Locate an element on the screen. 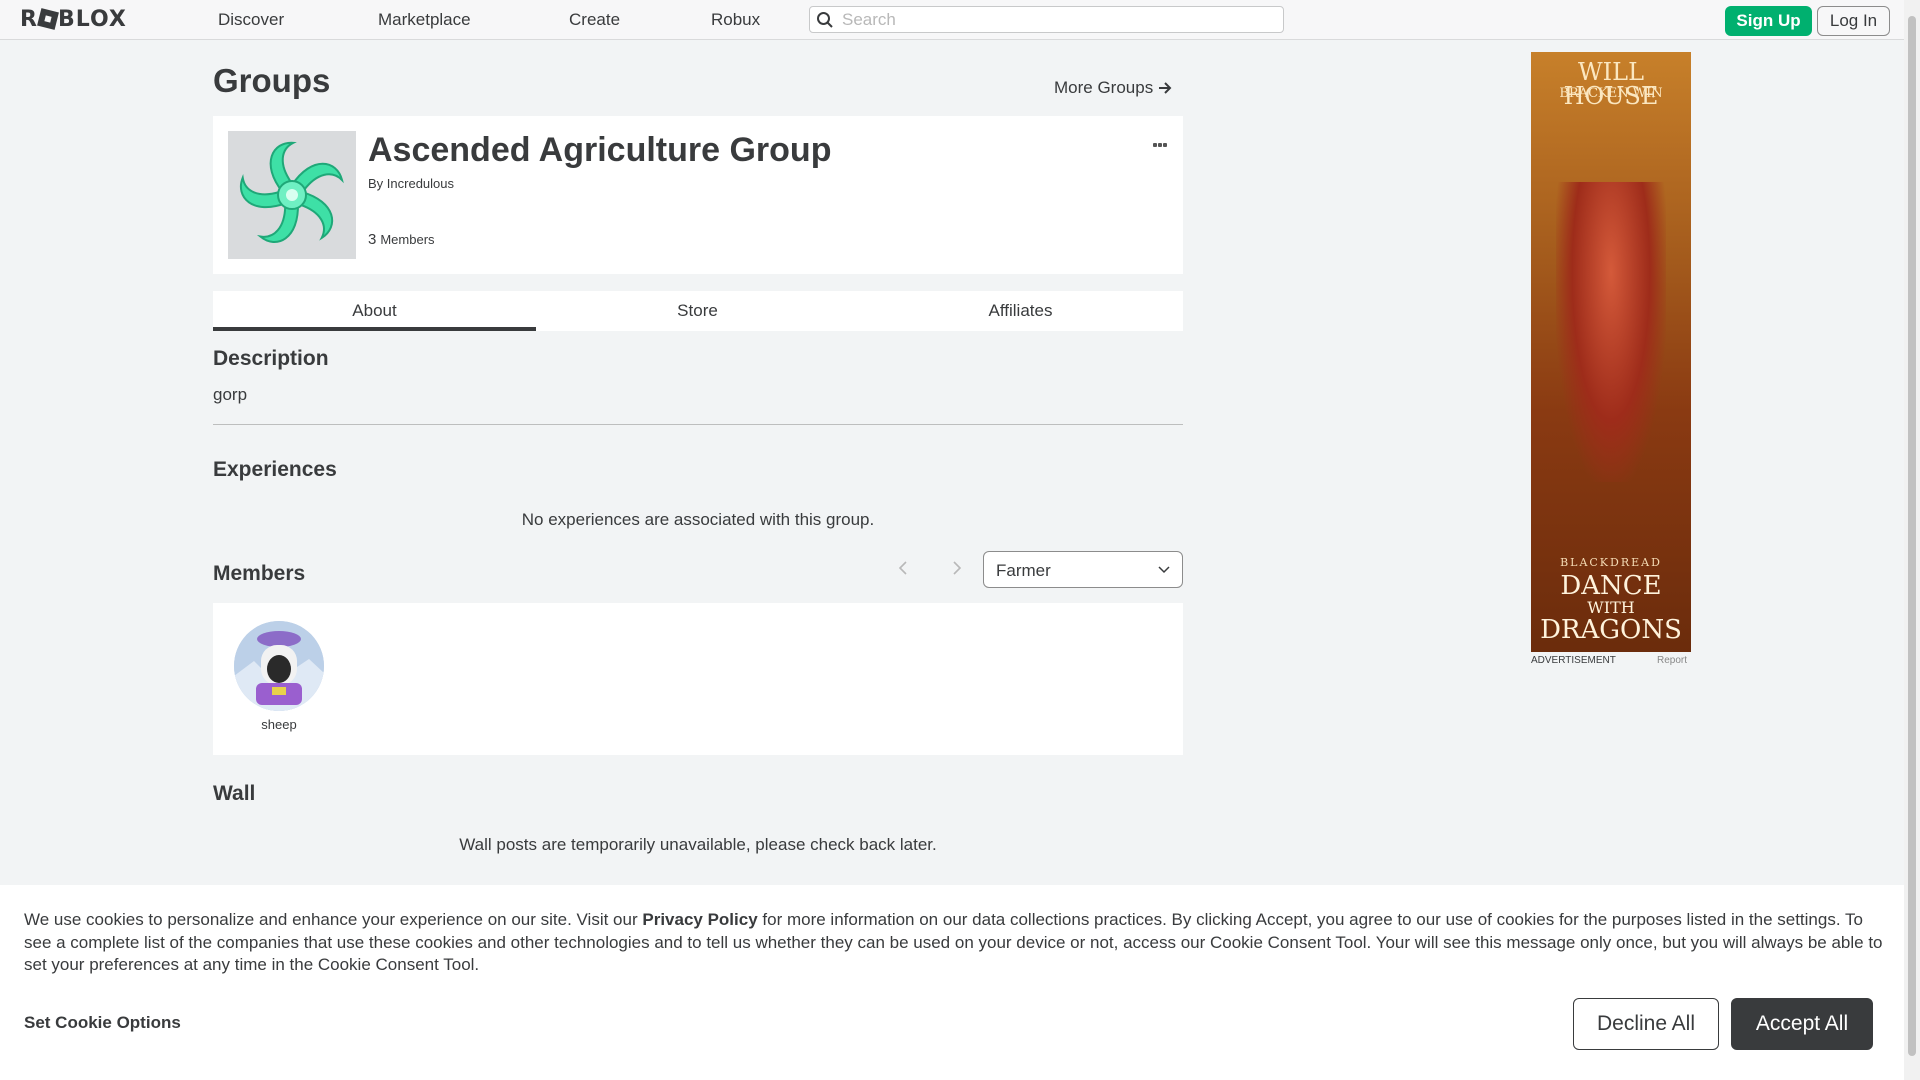  ad-character-image is located at coordinates (1611, 332).